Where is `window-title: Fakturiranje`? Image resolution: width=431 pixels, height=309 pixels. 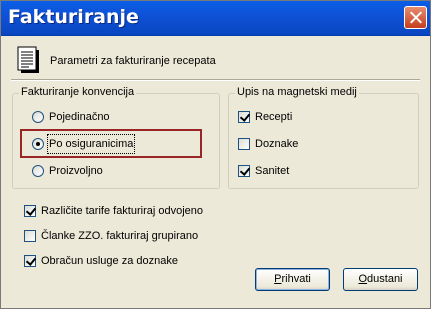 window-title: Fakturiranje is located at coordinates (73, 17).